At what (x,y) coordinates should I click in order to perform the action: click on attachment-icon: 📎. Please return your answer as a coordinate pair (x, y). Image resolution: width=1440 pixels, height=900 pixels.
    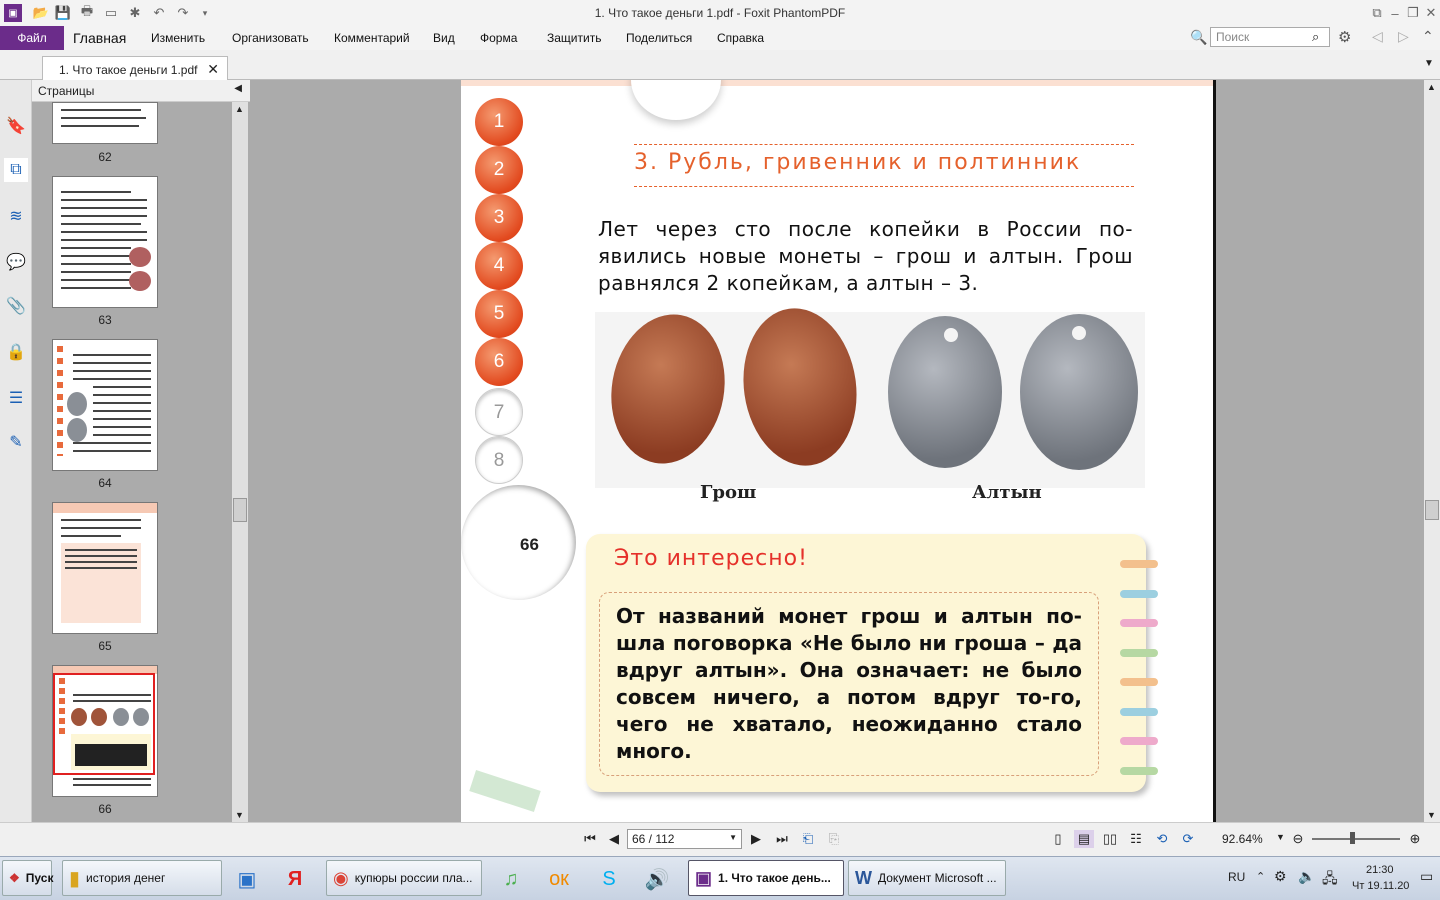
    Looking at the image, I should click on (16, 306).